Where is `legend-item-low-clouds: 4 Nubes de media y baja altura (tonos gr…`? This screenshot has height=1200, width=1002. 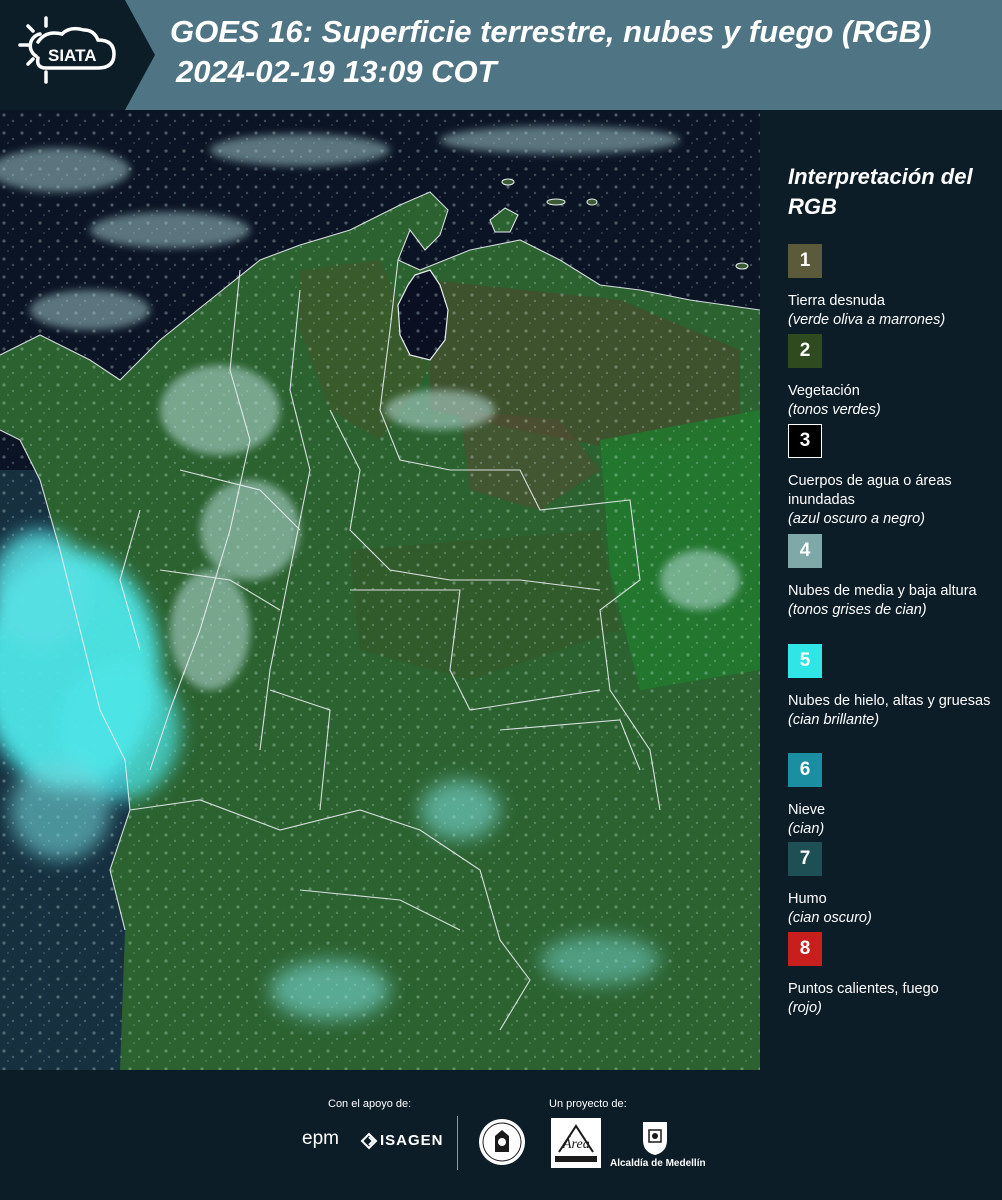
legend-item-low-clouds: 4 Nubes de media y baja altura (tonos gr… is located at coordinates (893, 577).